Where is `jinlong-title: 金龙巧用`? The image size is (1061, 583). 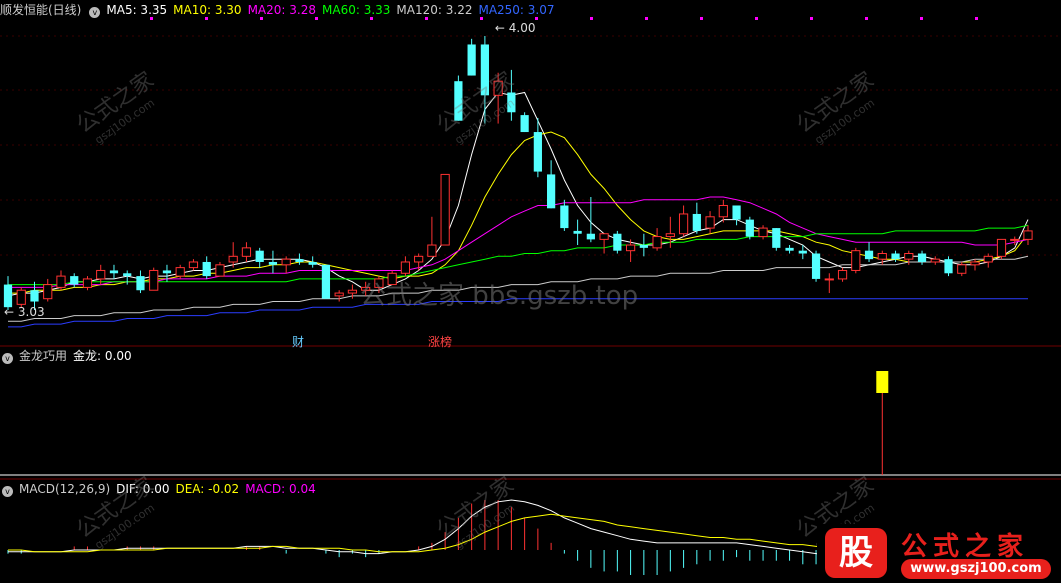 jinlong-title: 金龙巧用 is located at coordinates (43, 356).